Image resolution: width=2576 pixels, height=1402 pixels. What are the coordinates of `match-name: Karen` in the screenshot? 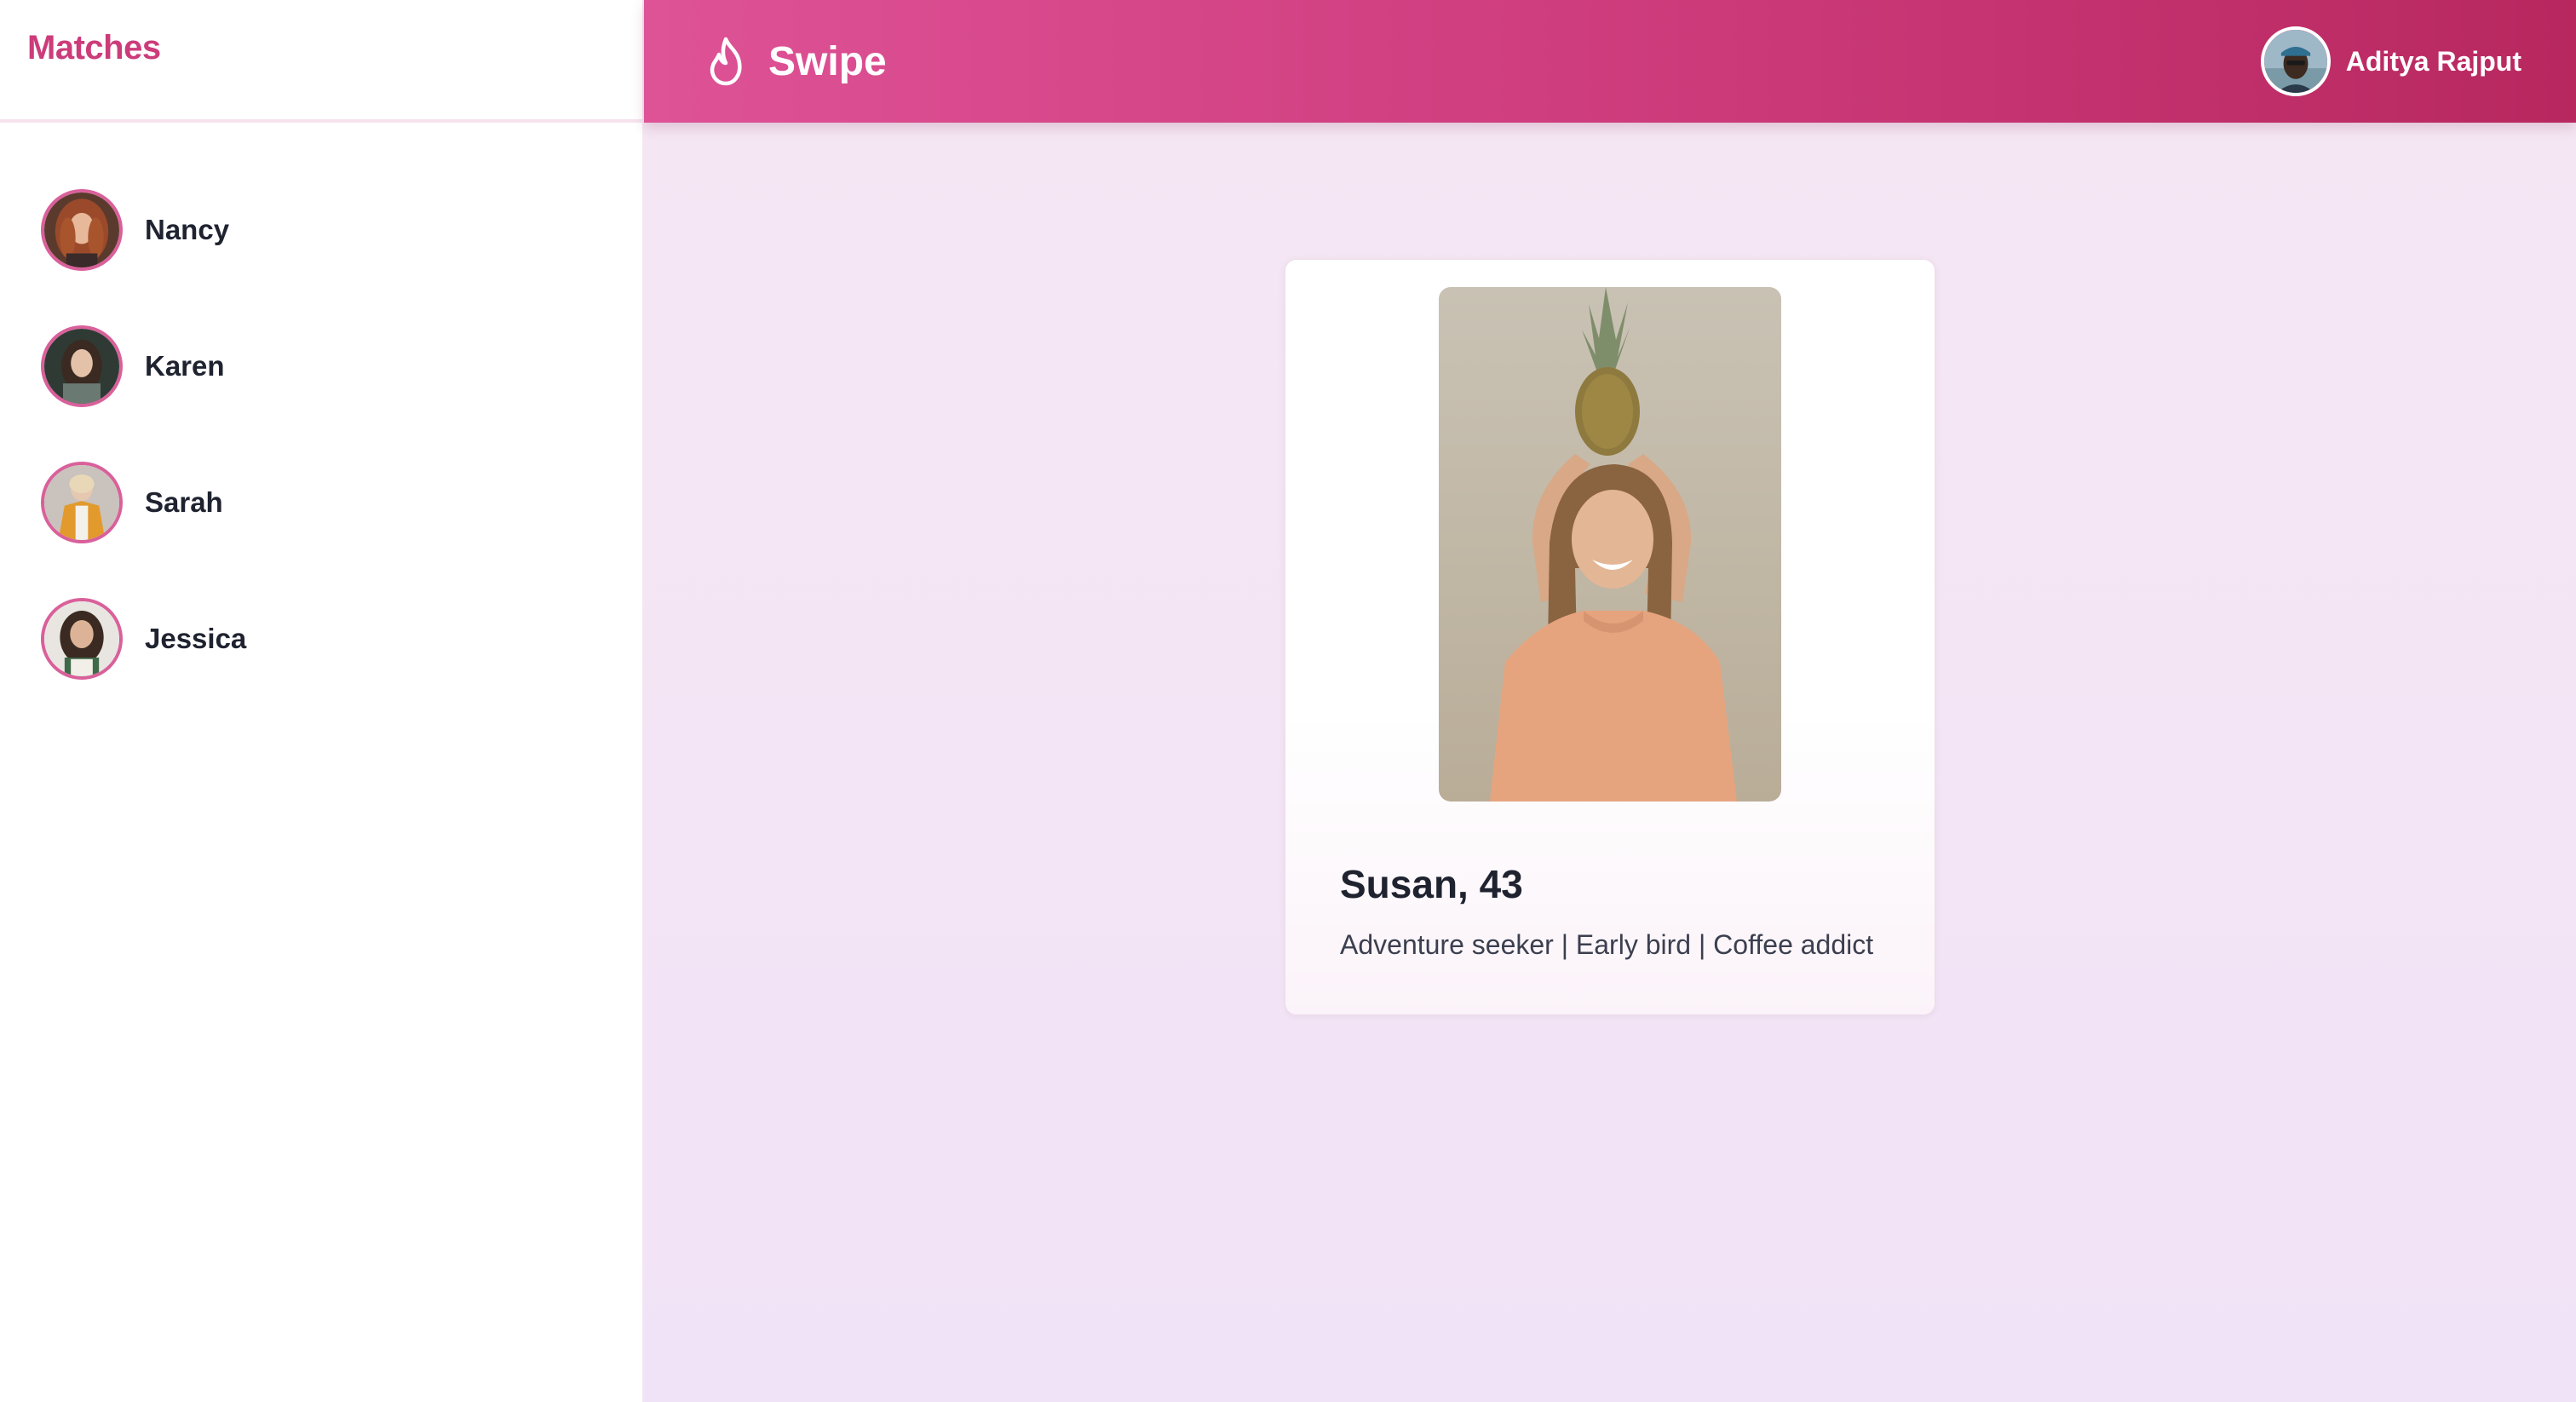 It's located at (185, 366).